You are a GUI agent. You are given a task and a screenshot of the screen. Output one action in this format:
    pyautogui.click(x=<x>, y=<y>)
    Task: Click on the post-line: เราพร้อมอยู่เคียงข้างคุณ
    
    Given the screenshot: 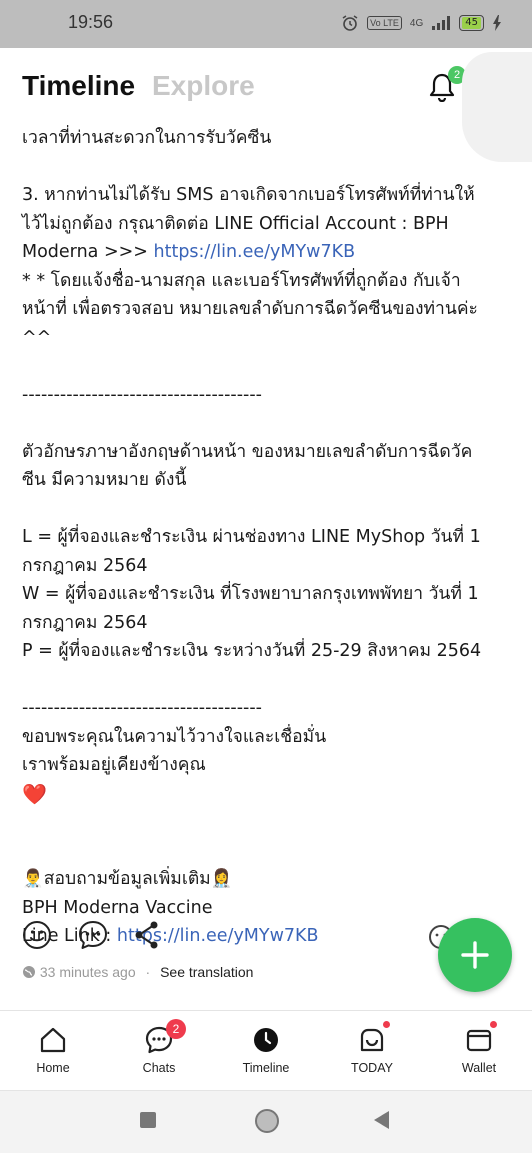 What is the action you would take?
    pyautogui.click(x=114, y=765)
    